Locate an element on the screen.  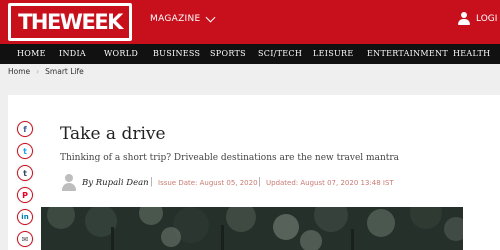
article-hero-image is located at coordinates (252, 228).